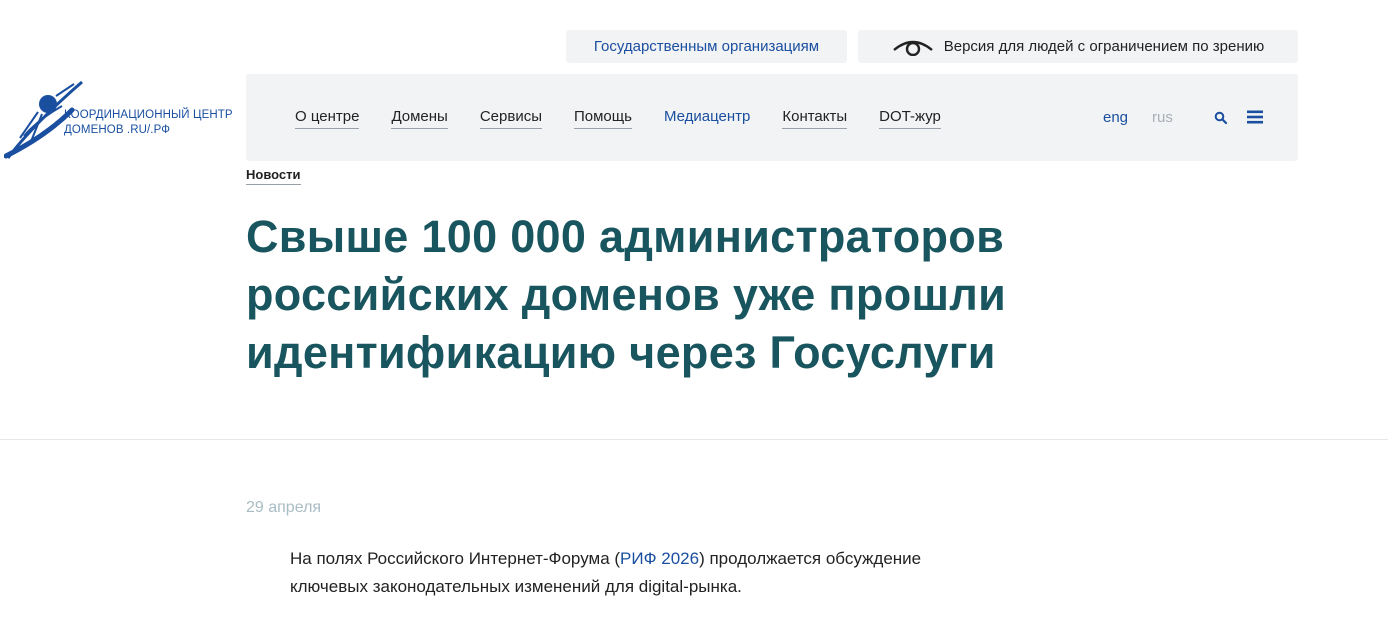 This screenshot has height=621, width=1388. I want to click on nav-item-media-center: Медиацентр, so click(707, 118).